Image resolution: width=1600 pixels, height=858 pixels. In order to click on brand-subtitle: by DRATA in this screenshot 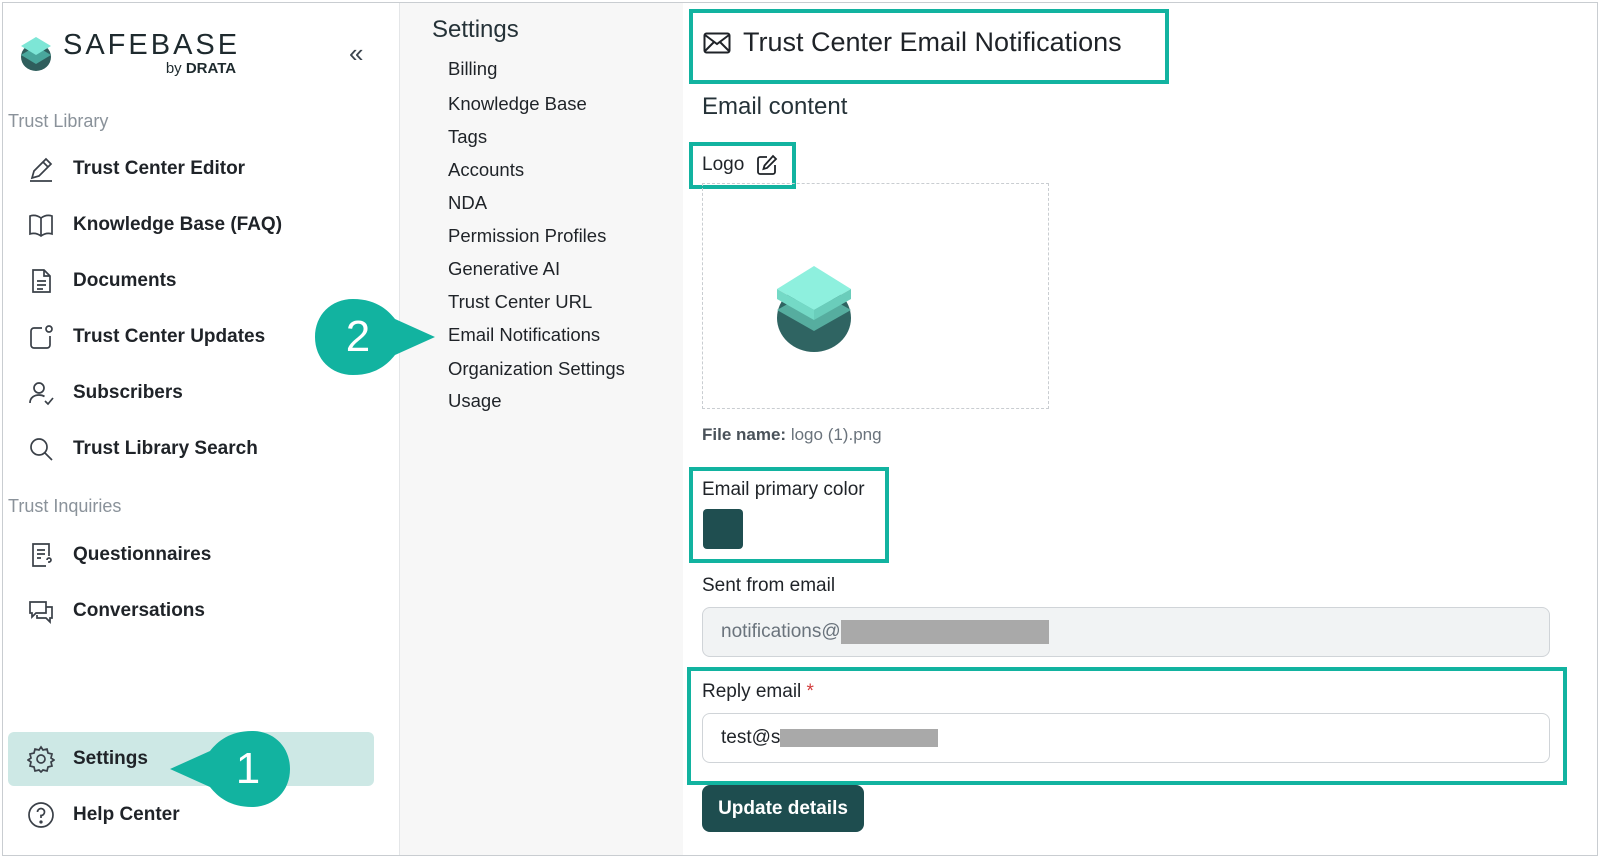, I will do `click(201, 68)`.